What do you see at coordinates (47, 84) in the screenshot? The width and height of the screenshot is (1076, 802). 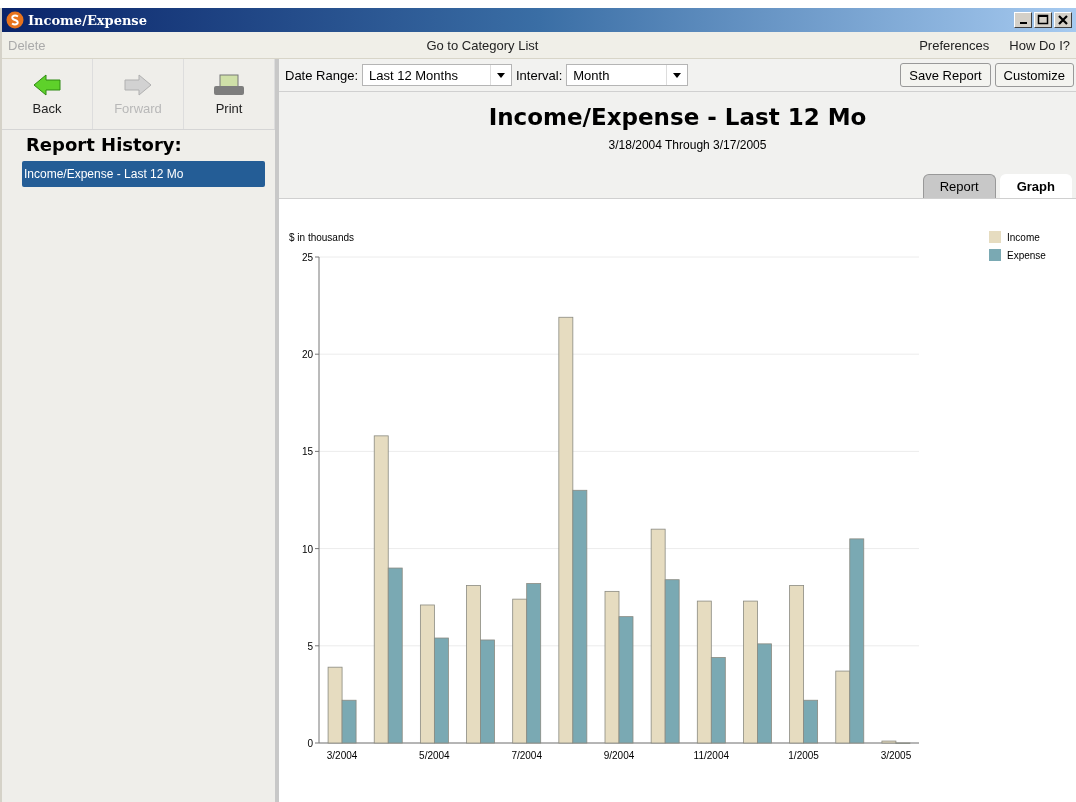 I see `left-arrow-icon` at bounding box center [47, 84].